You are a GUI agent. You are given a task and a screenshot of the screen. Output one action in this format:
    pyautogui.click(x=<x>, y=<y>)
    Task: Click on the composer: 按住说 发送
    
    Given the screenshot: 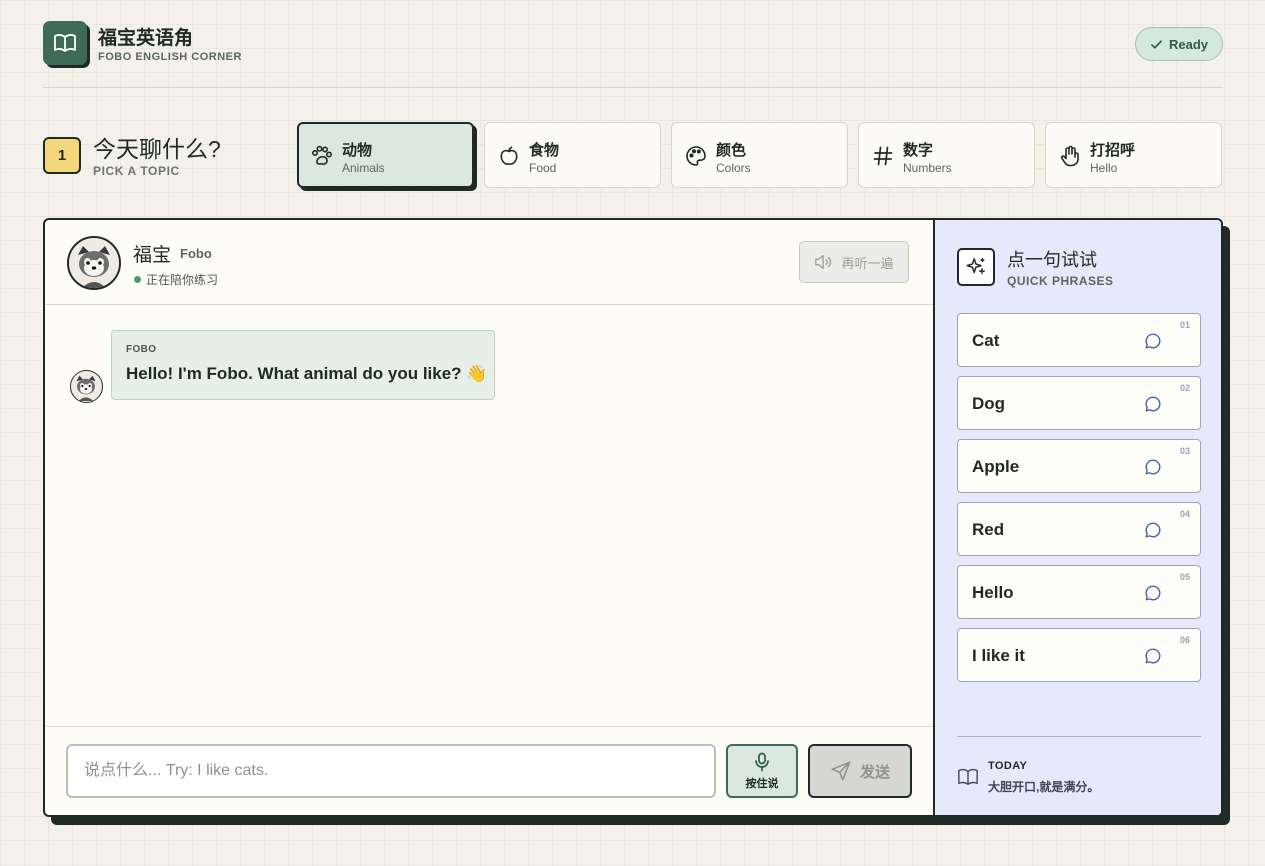 What is the action you would take?
    pyautogui.click(x=489, y=770)
    